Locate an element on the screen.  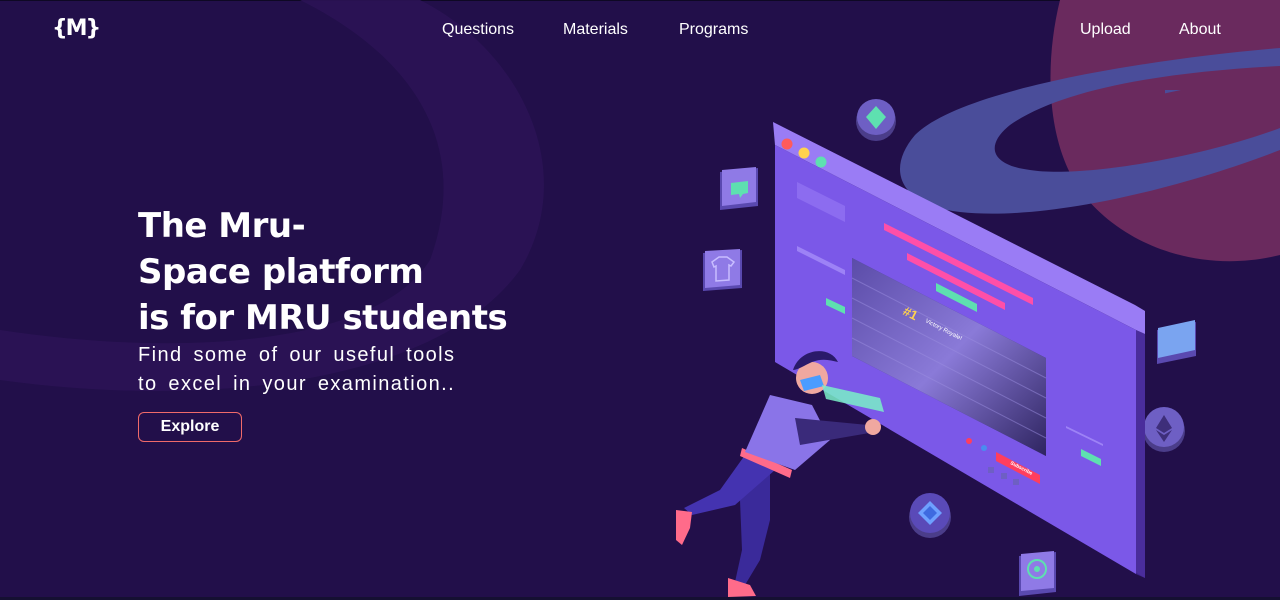
explore-button: Explore is located at coordinates (190, 427).